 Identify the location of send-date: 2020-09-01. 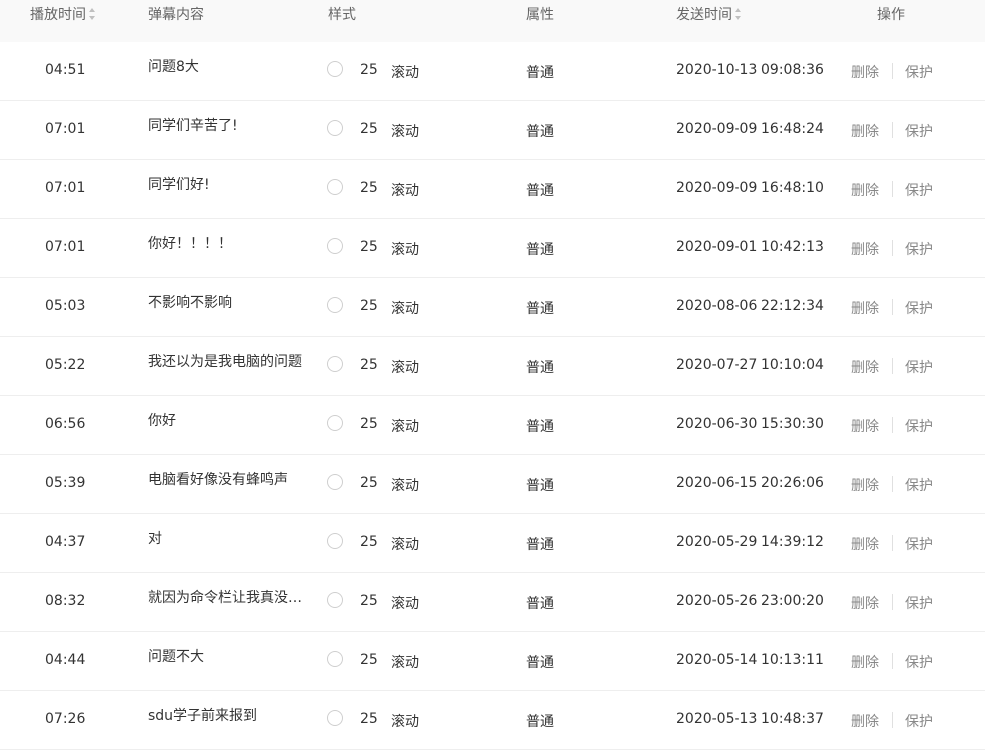
(717, 247).